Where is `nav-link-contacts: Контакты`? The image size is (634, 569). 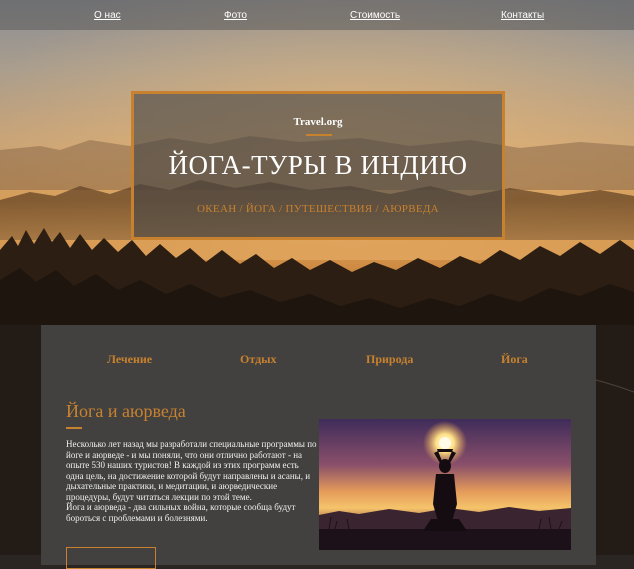
nav-link-contacts: Контакты is located at coordinates (522, 15).